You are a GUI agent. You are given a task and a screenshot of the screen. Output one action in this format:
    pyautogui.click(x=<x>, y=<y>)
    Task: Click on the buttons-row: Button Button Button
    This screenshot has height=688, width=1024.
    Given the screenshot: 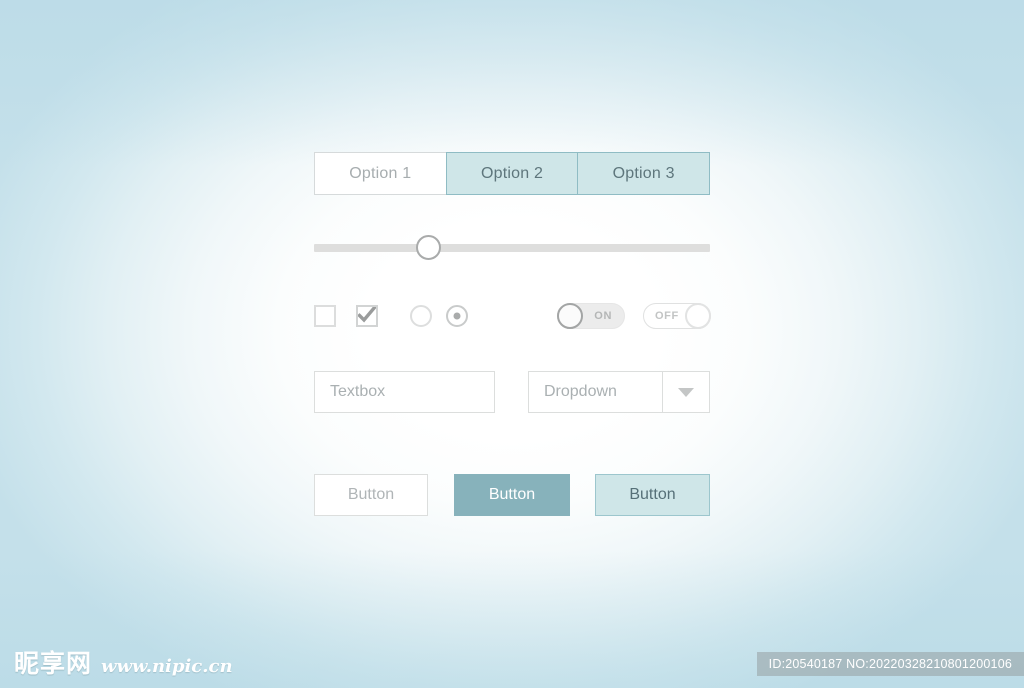 What is the action you would take?
    pyautogui.click(x=512, y=495)
    